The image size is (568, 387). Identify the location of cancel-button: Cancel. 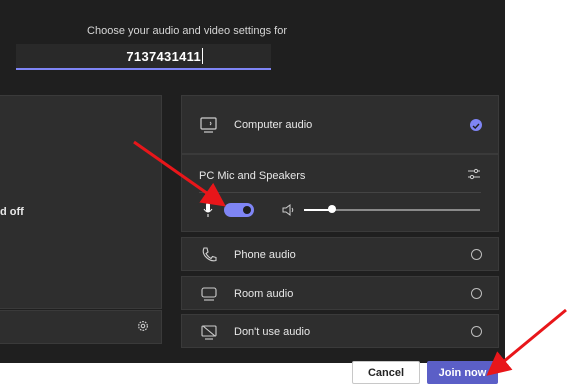
(386, 372).